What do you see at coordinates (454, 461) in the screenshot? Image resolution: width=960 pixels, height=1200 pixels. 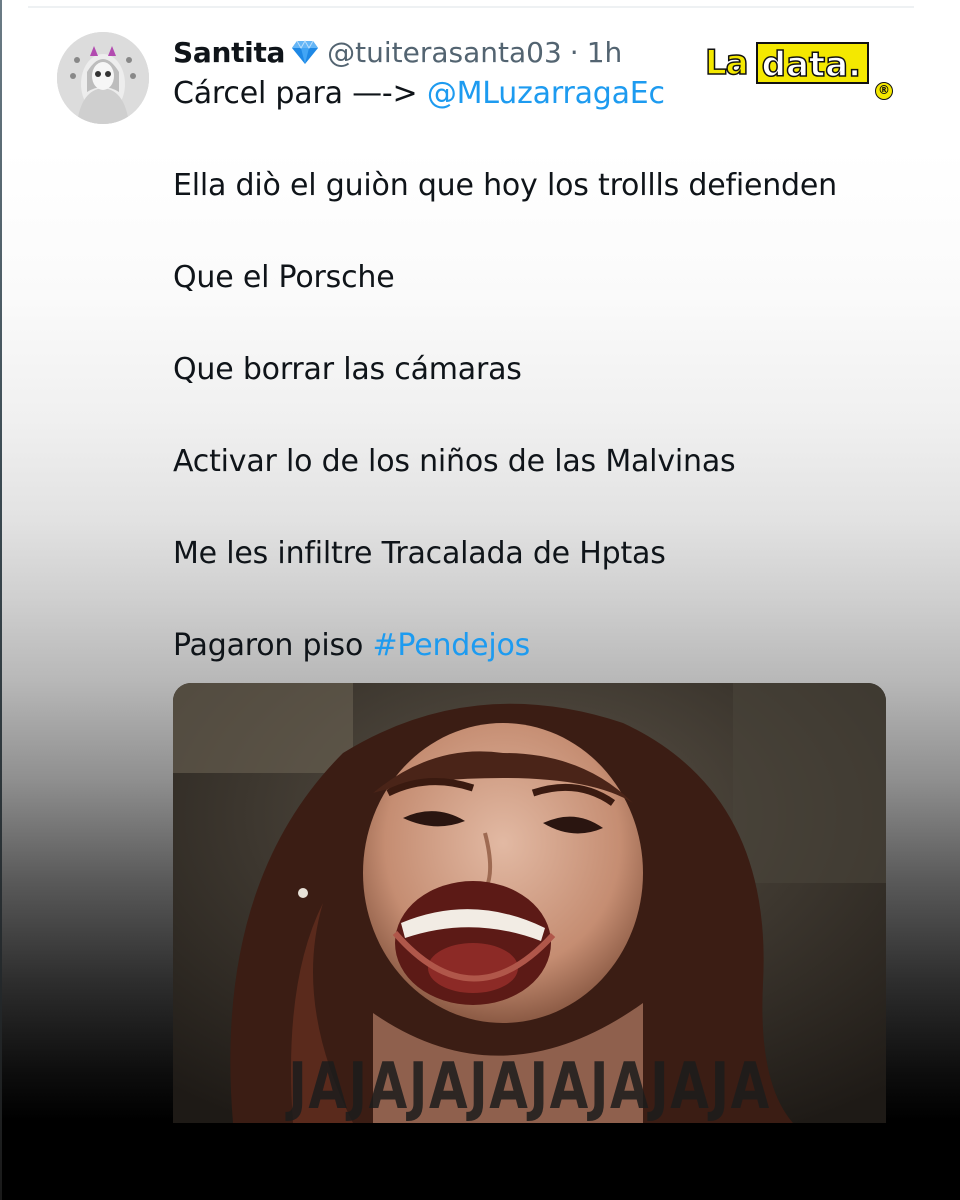 I see `tweet-text-line: Activar lo de los niños de las Malvinas` at bounding box center [454, 461].